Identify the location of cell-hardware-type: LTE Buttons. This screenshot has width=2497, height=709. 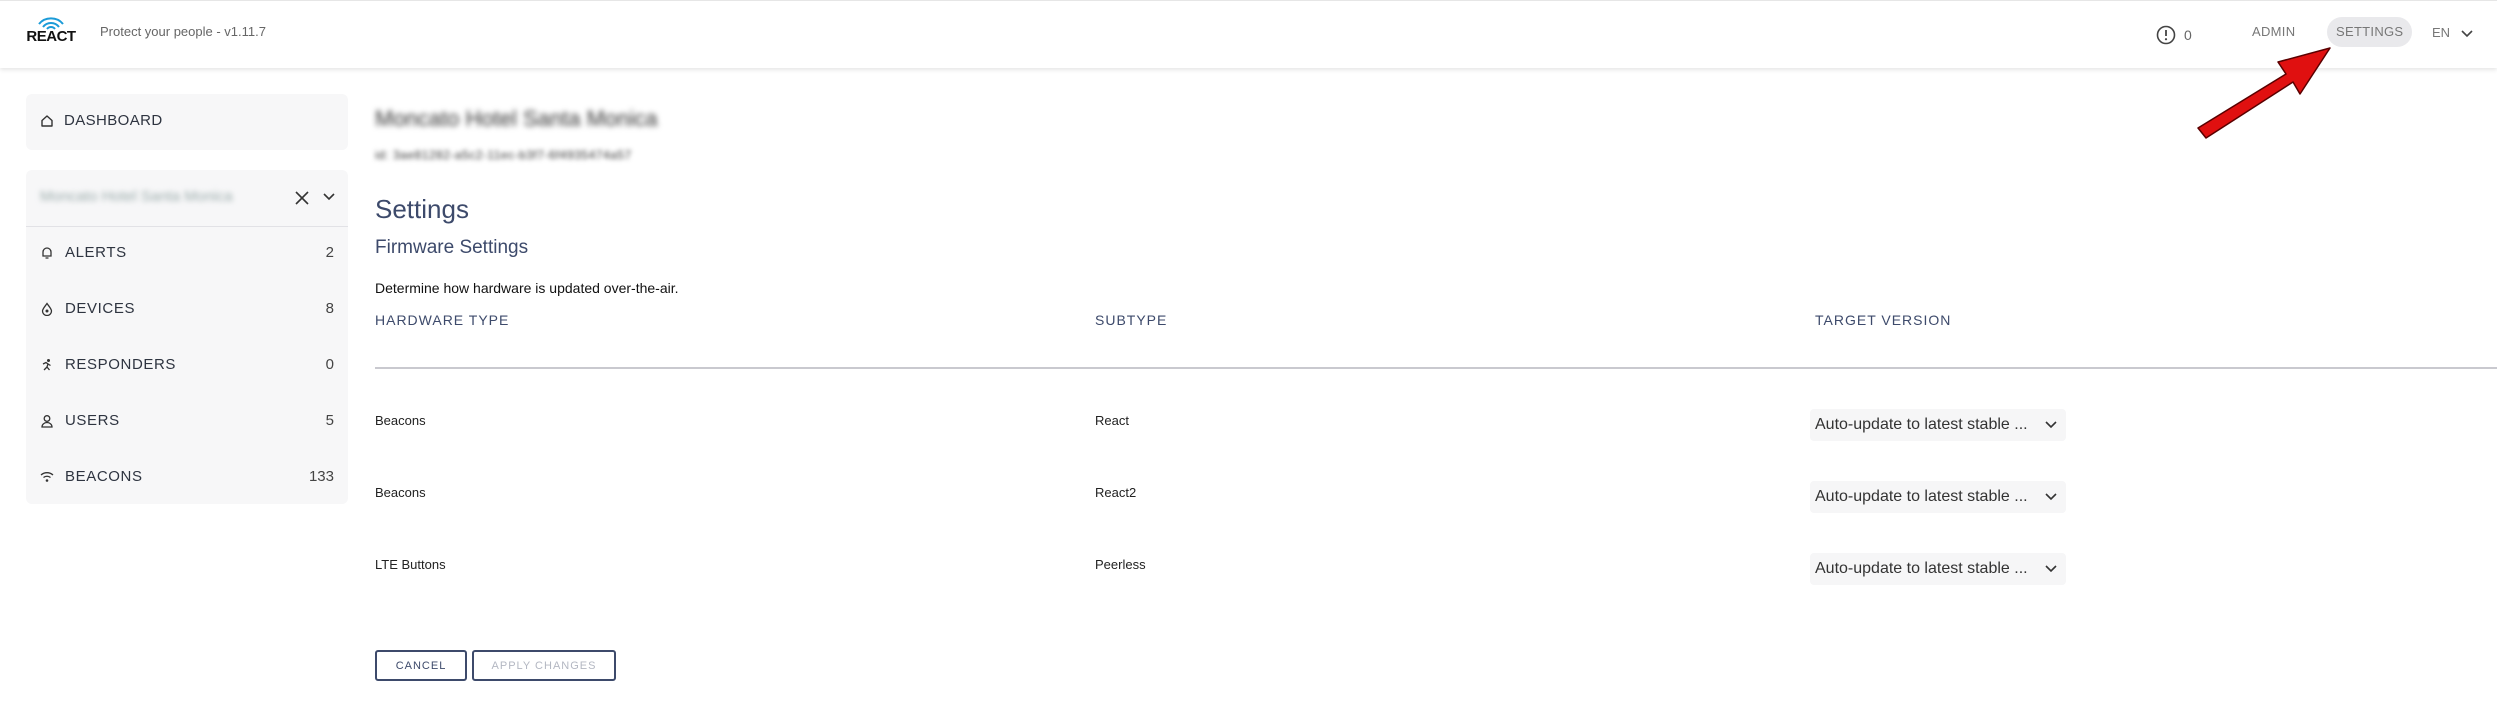
(410, 564).